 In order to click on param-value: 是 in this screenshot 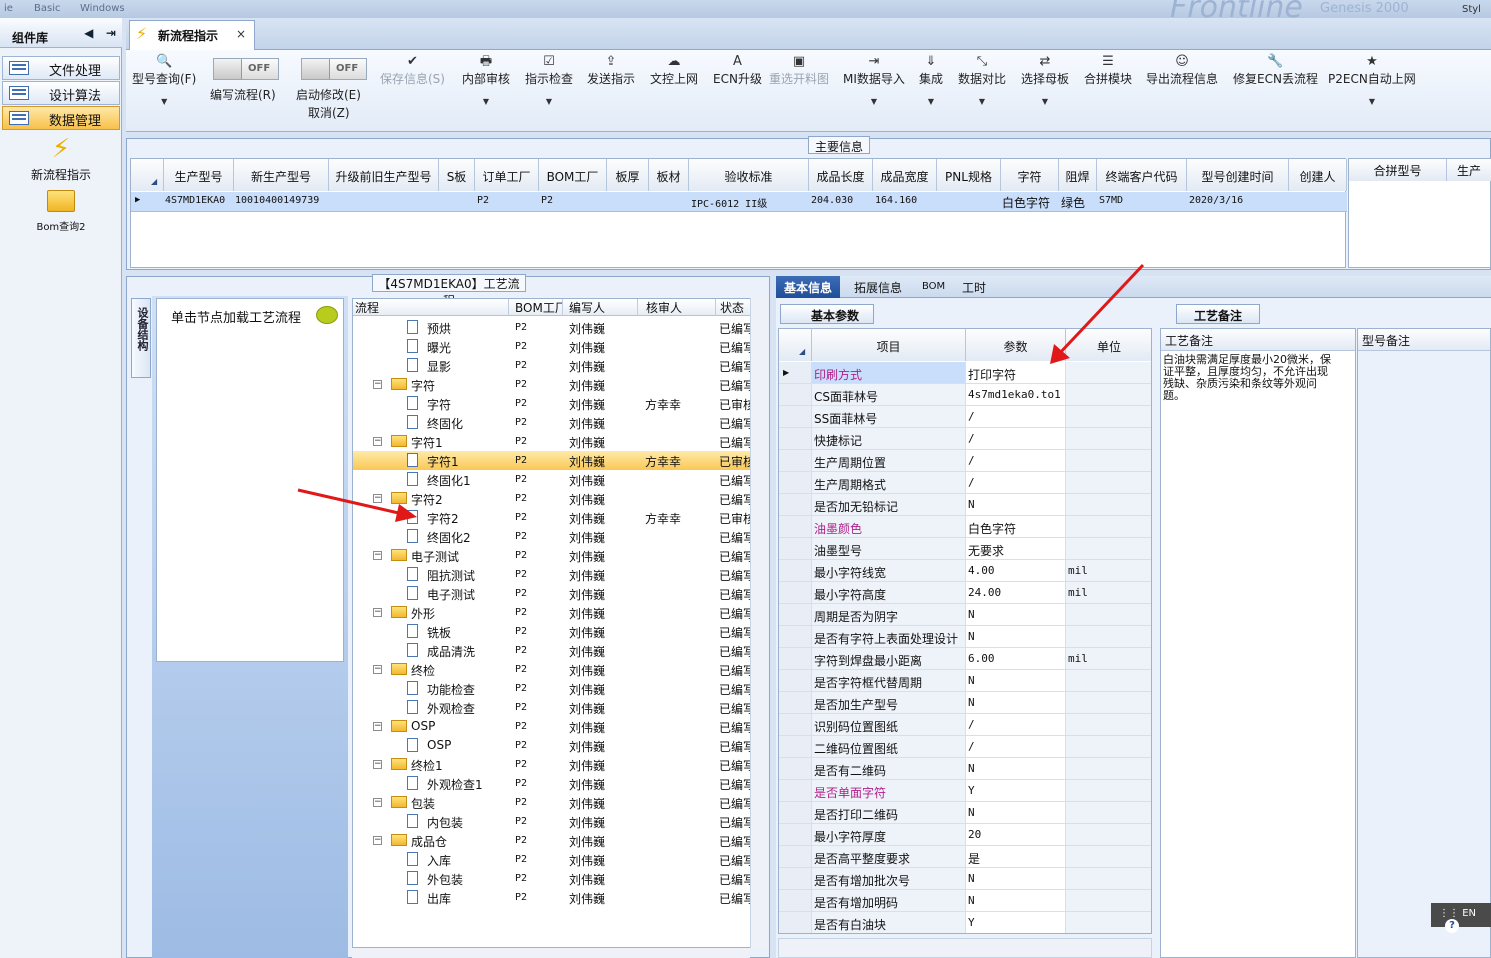, I will do `click(1016, 858)`.